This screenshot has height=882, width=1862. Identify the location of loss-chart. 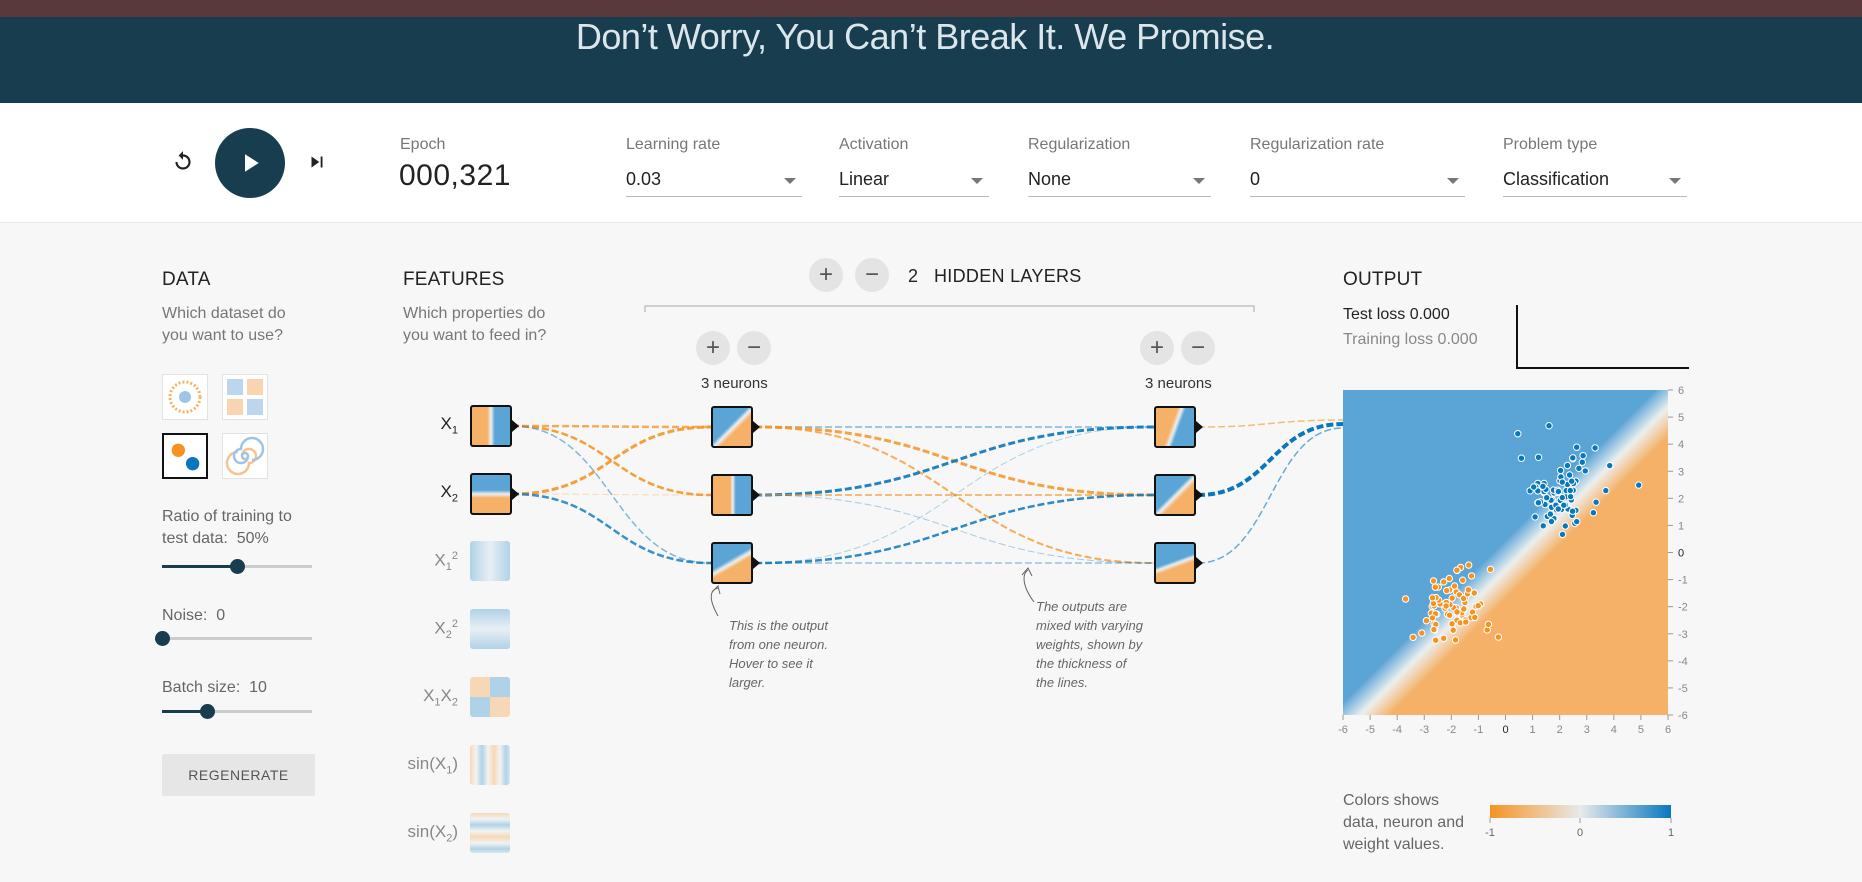
(1602, 337).